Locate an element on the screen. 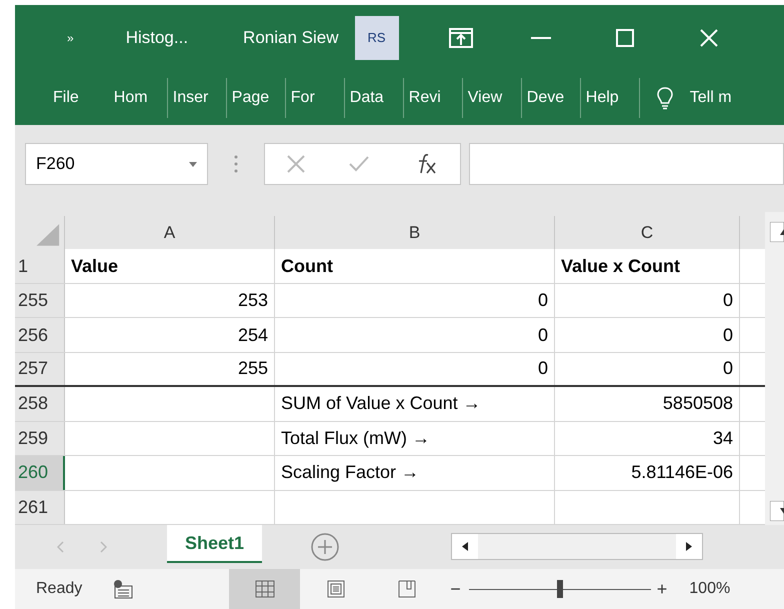 This screenshot has width=784, height=609. cell-text: Scaling Factor → is located at coordinates (350, 472).